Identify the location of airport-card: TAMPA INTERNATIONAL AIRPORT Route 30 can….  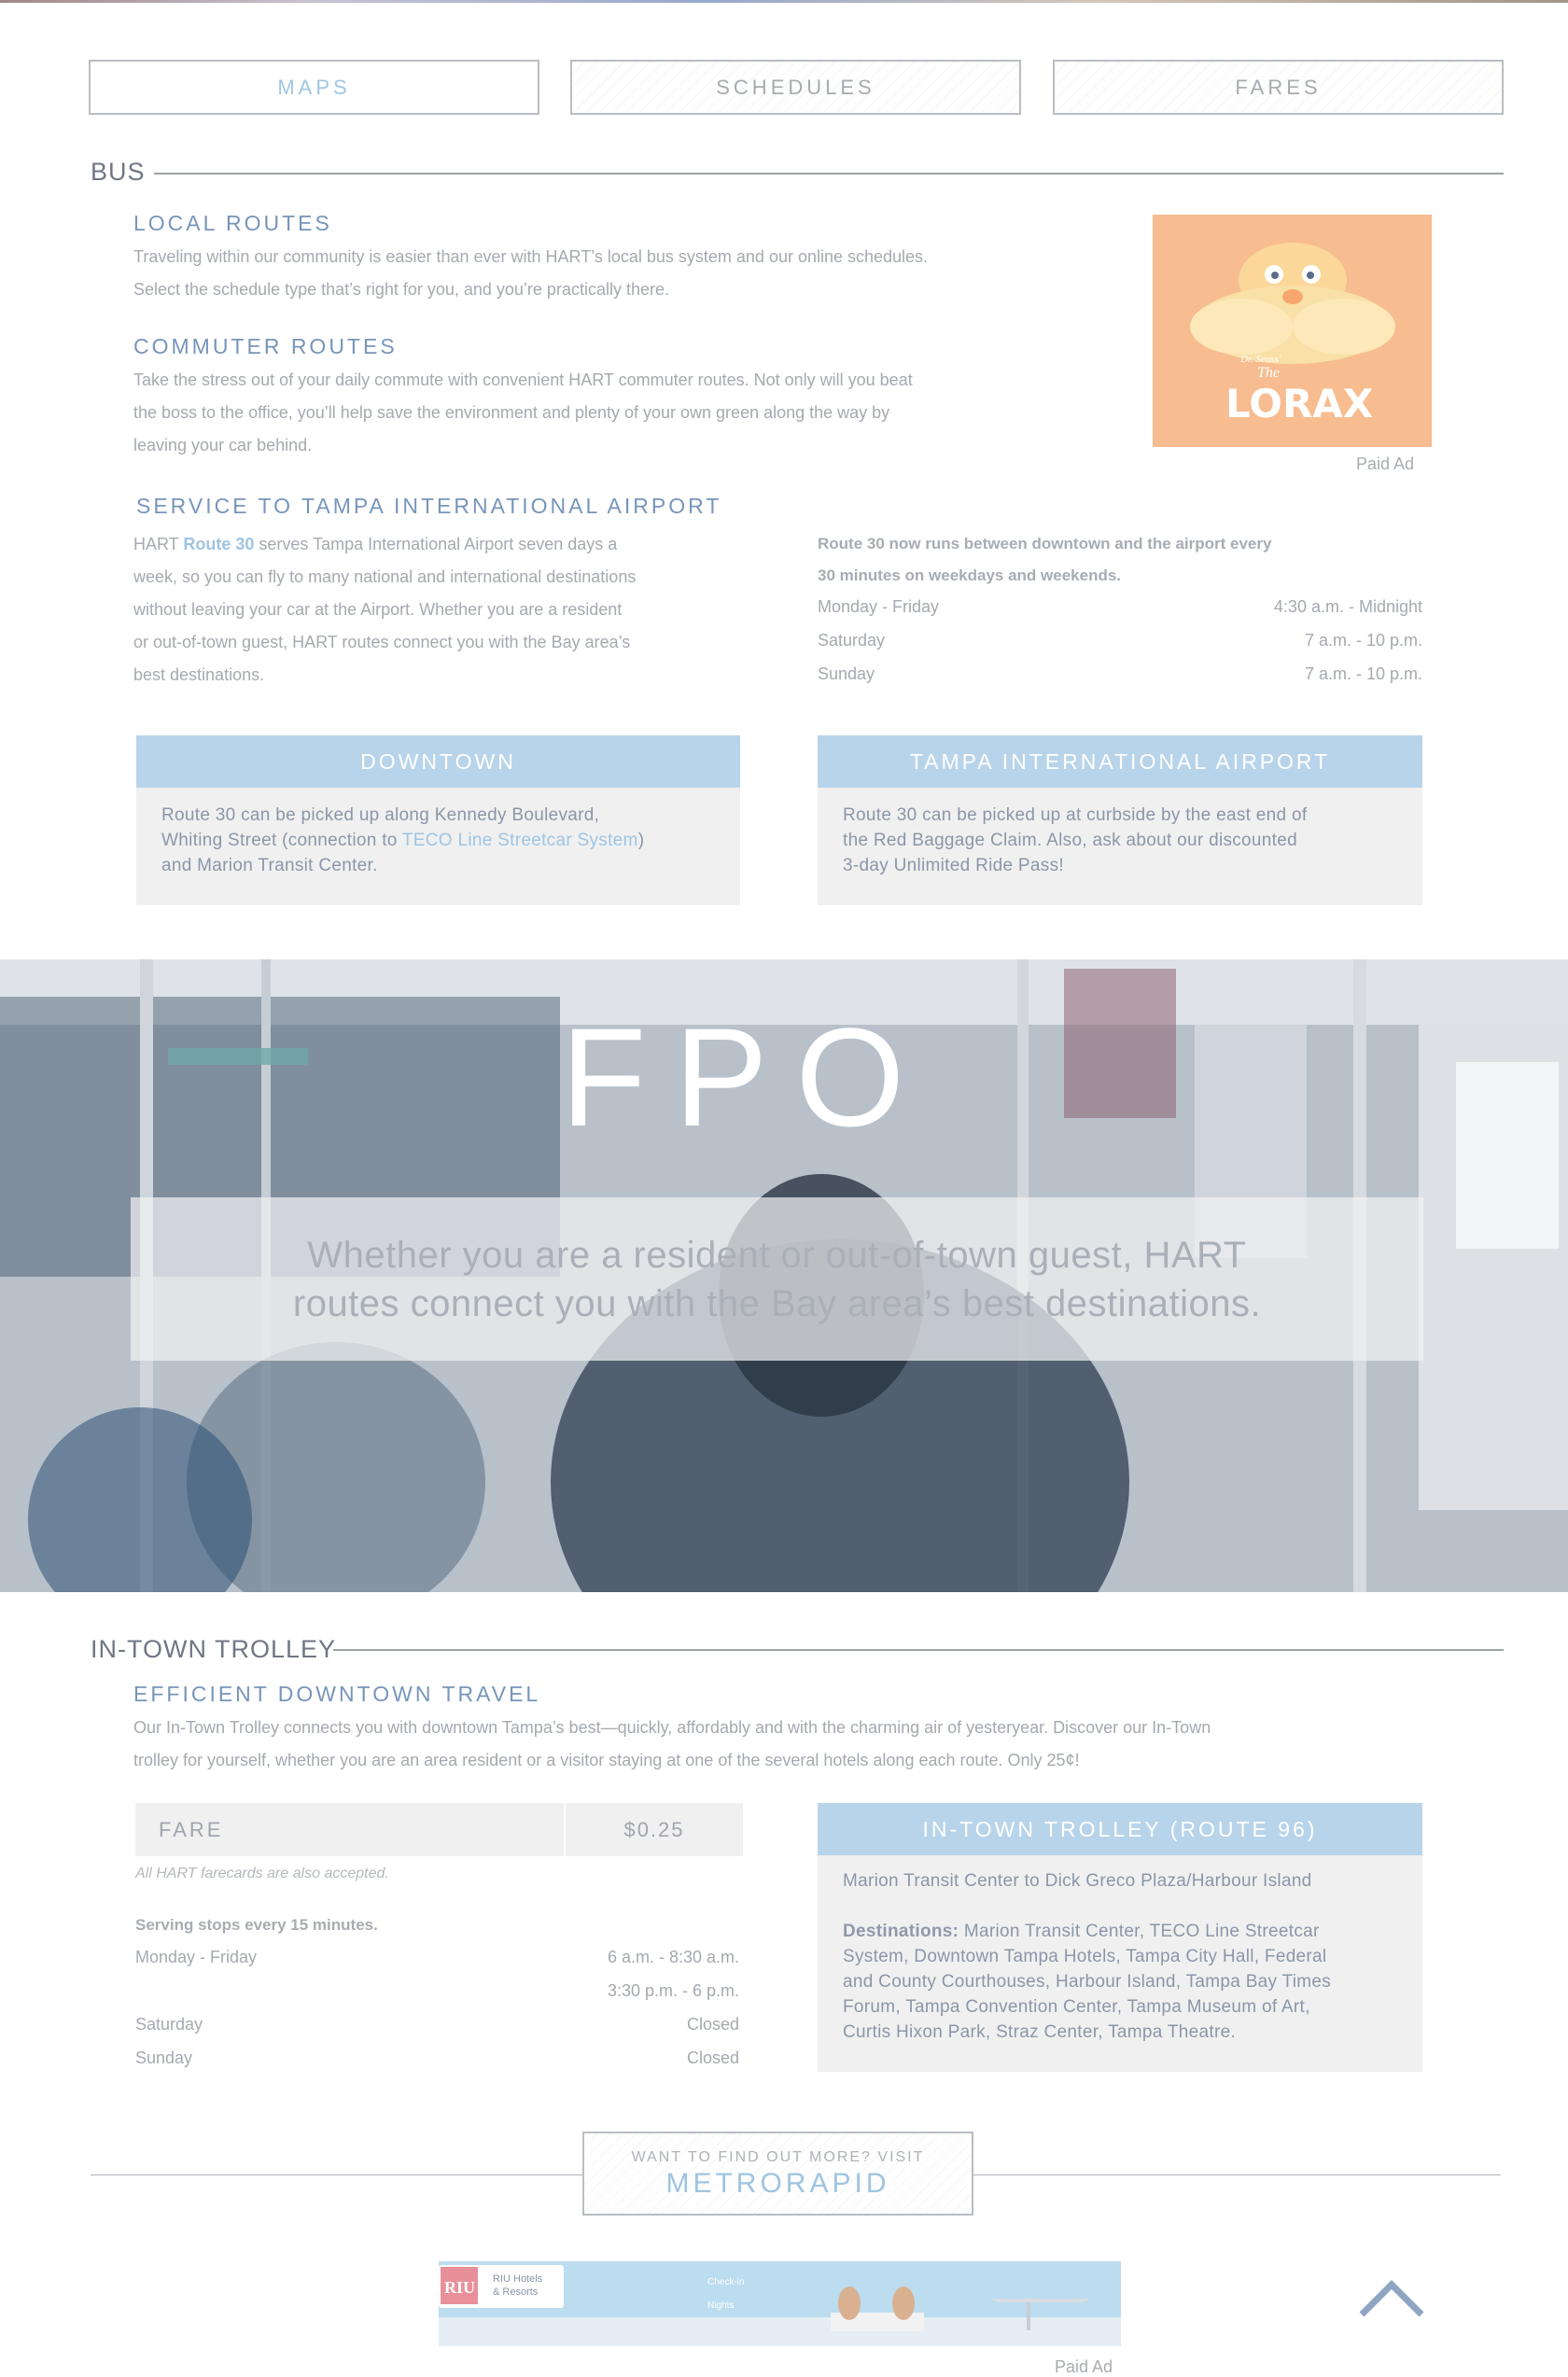
(1120, 820).